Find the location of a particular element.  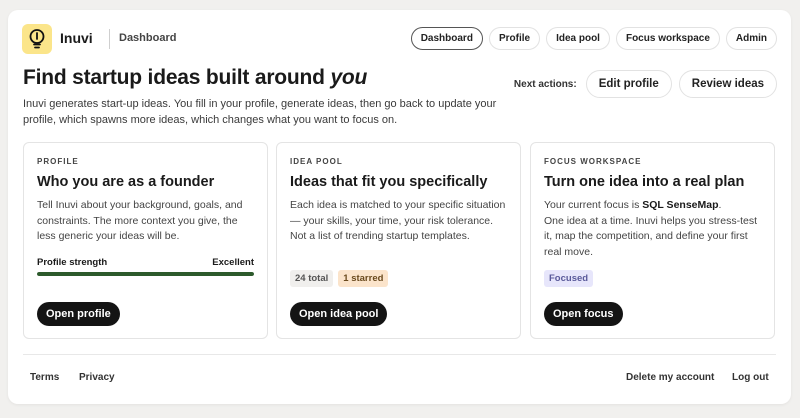

nav-dashboard: Dashboard is located at coordinates (446, 38).